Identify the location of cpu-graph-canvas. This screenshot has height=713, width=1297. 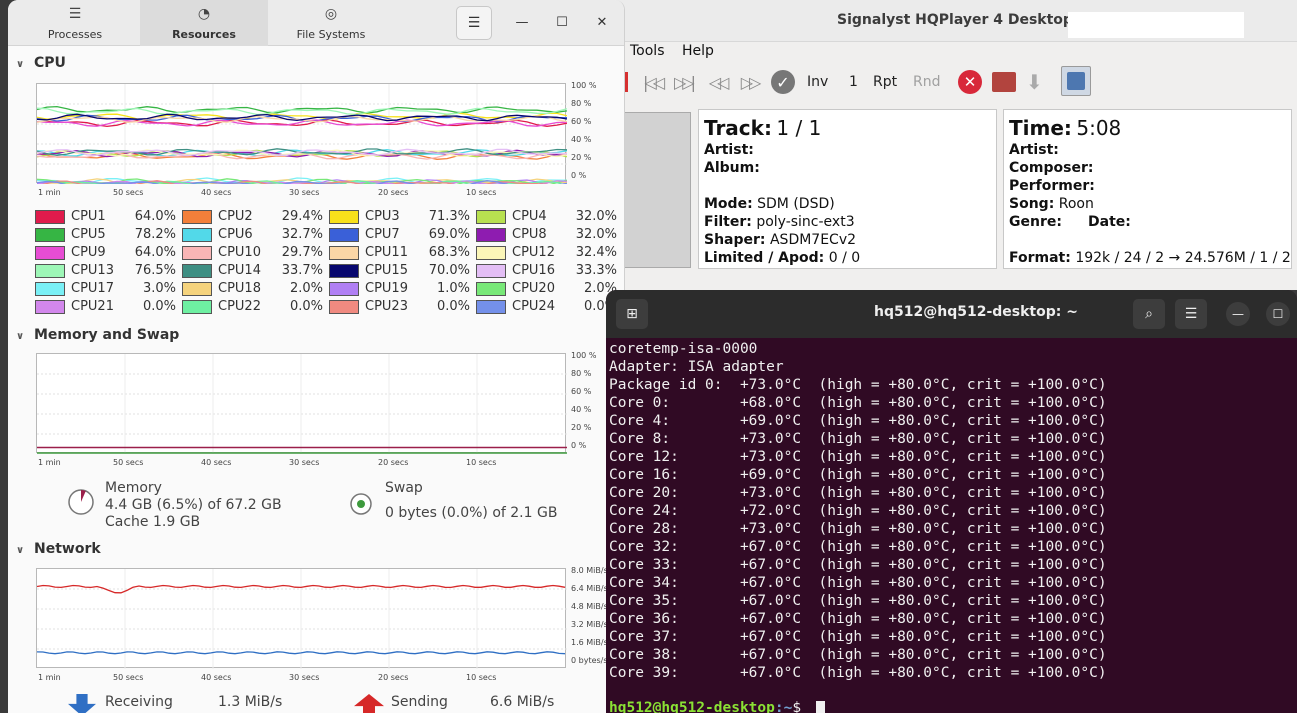
(302, 136).